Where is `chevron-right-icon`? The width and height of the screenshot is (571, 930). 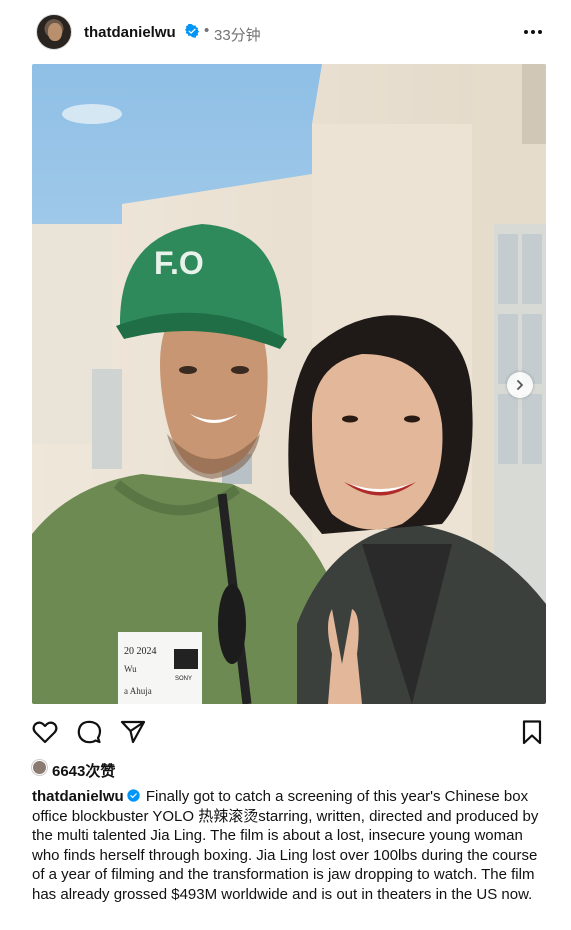 chevron-right-icon is located at coordinates (520, 385).